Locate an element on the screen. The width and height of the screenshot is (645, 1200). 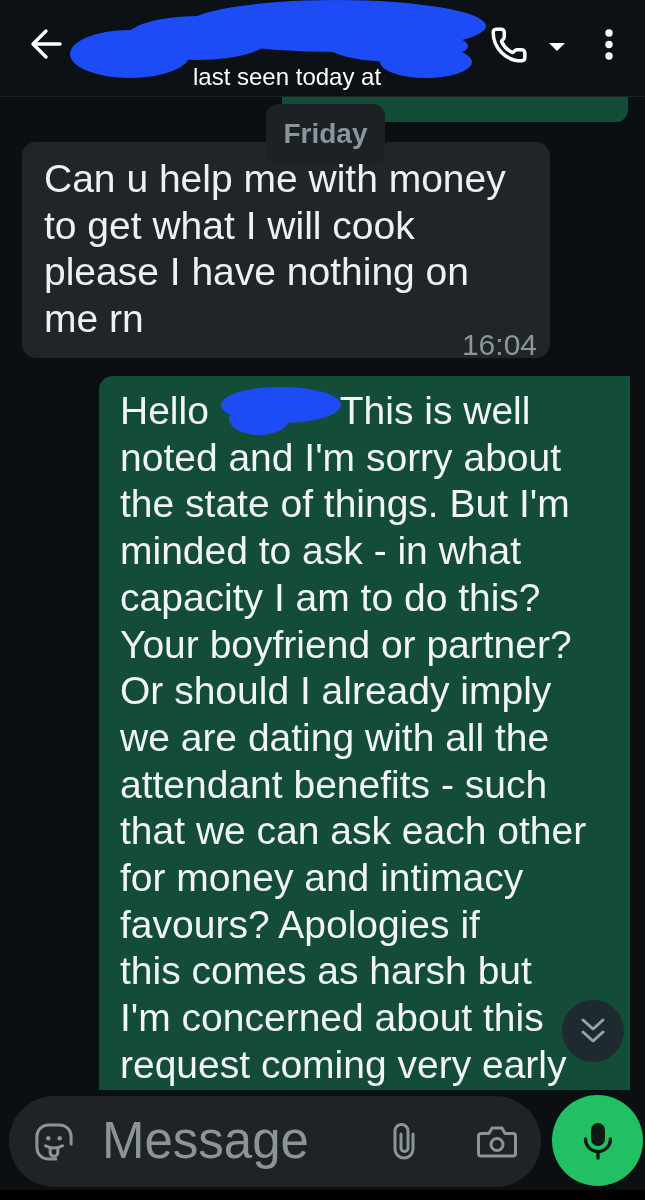
sticker-face-icon is located at coordinates (54, 1141).